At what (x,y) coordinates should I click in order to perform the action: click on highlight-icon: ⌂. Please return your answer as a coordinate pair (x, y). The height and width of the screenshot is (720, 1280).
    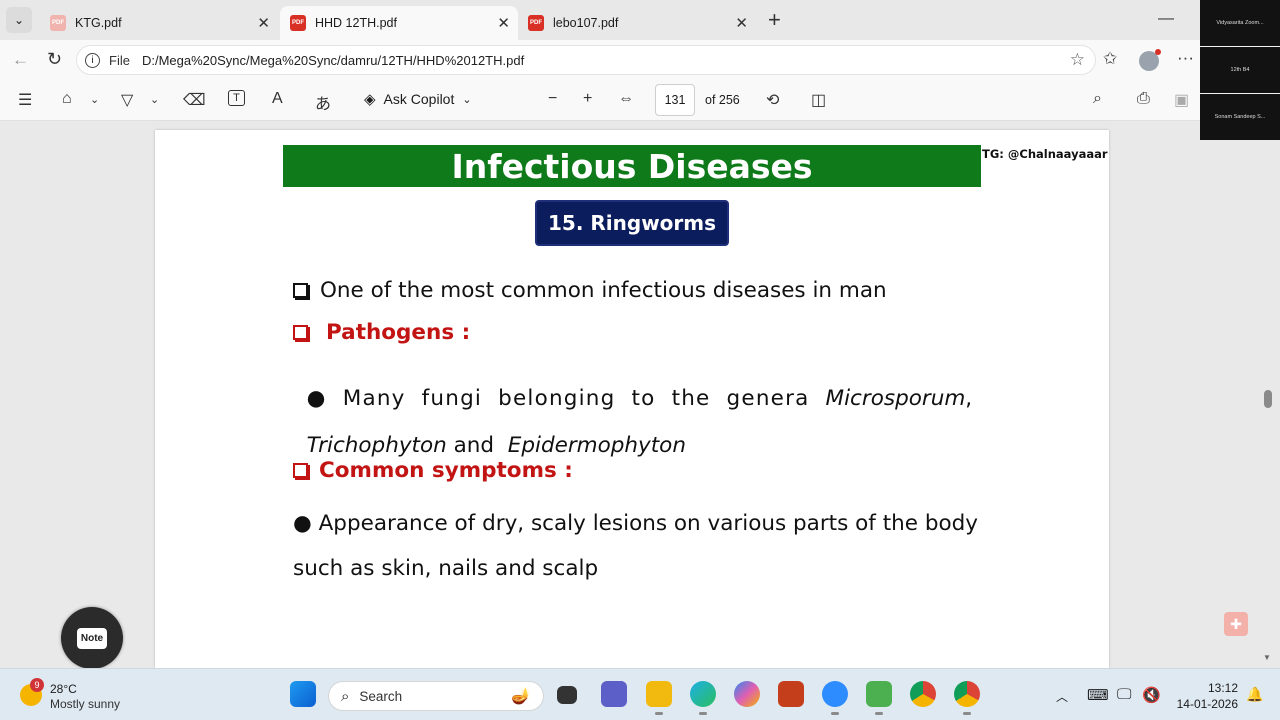
    Looking at the image, I should click on (67, 99).